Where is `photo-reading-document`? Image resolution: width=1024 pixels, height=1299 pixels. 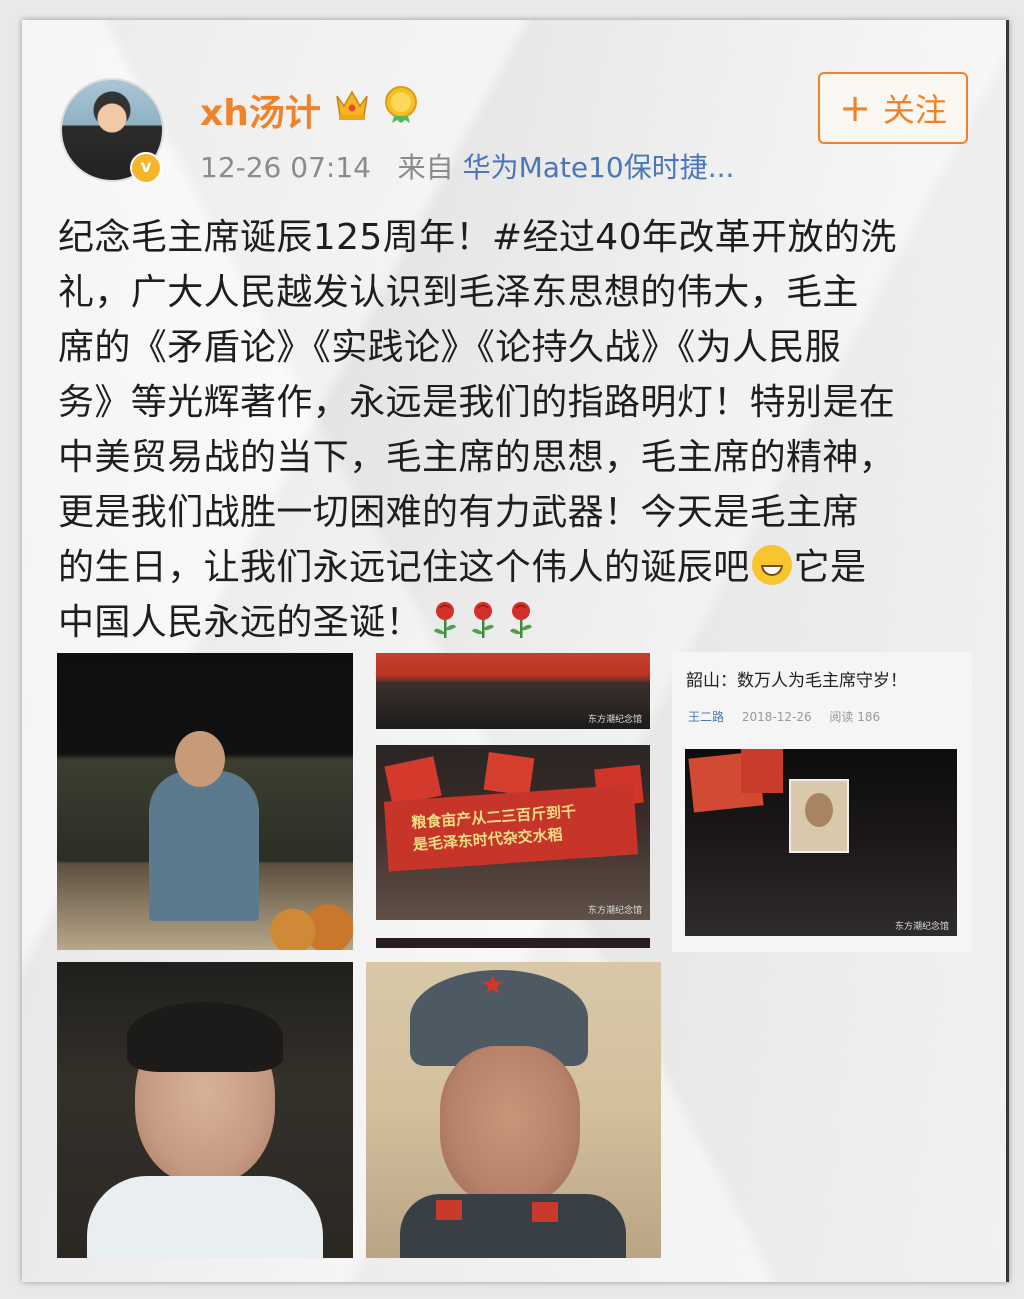
photo-reading-document is located at coordinates (205, 801).